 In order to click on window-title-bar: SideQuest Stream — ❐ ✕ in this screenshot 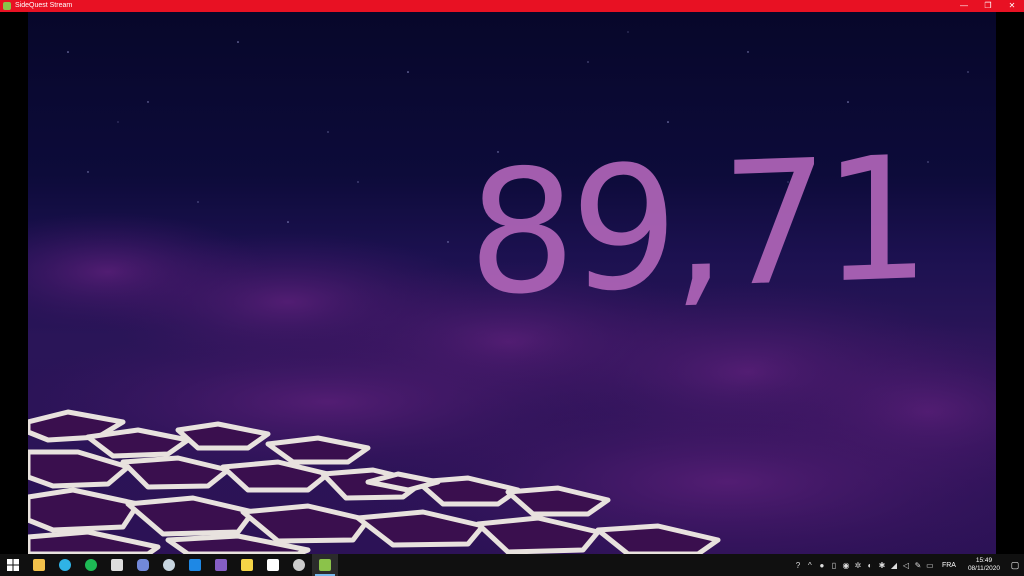, I will do `click(512, 6)`.